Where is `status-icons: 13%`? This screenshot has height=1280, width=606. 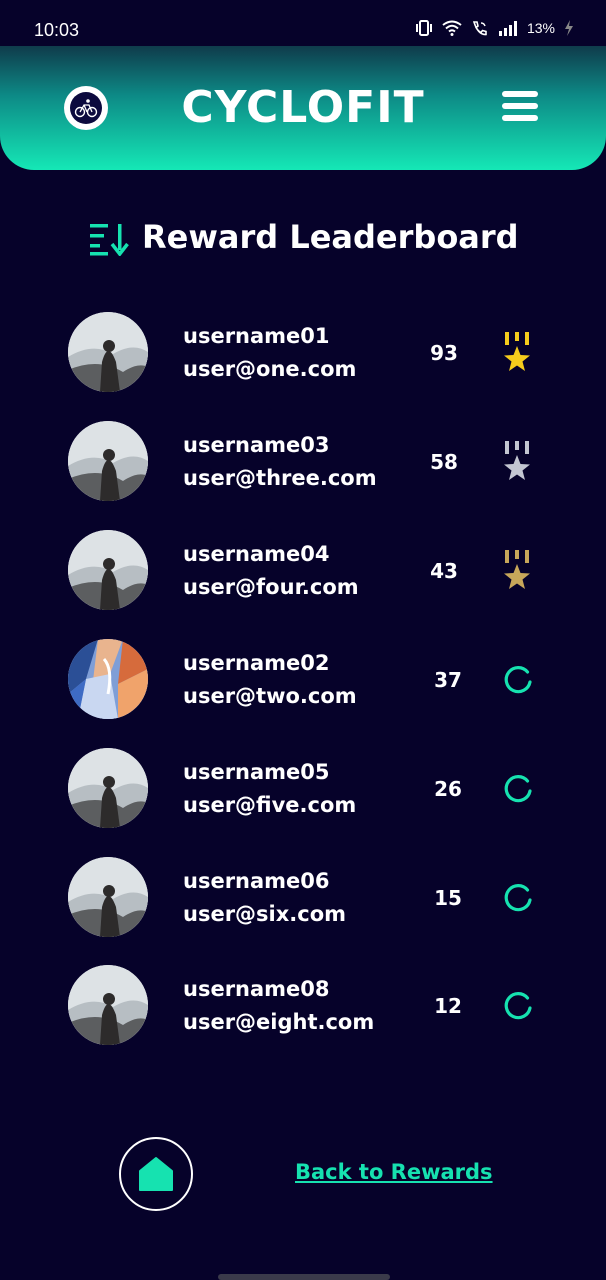 status-icons: 13% is located at coordinates (494, 28).